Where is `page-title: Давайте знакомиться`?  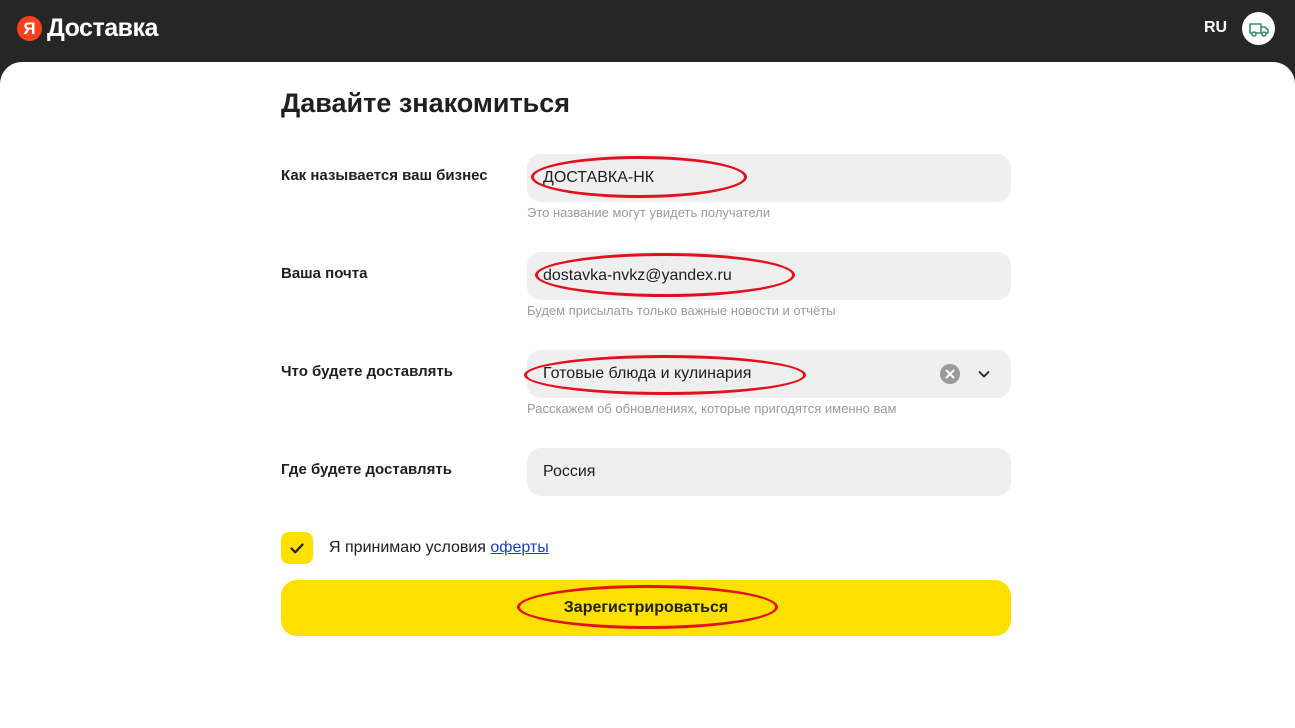
page-title: Давайте знакомиться is located at coordinates (426, 103).